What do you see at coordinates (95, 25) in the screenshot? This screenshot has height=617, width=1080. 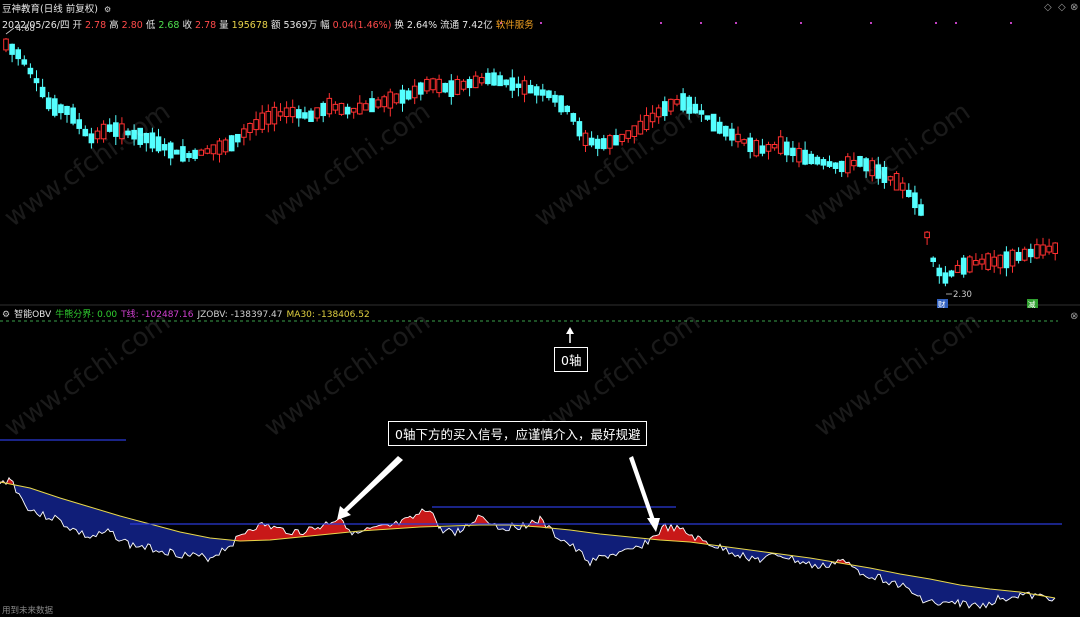 I see `open-value: 2.78` at bounding box center [95, 25].